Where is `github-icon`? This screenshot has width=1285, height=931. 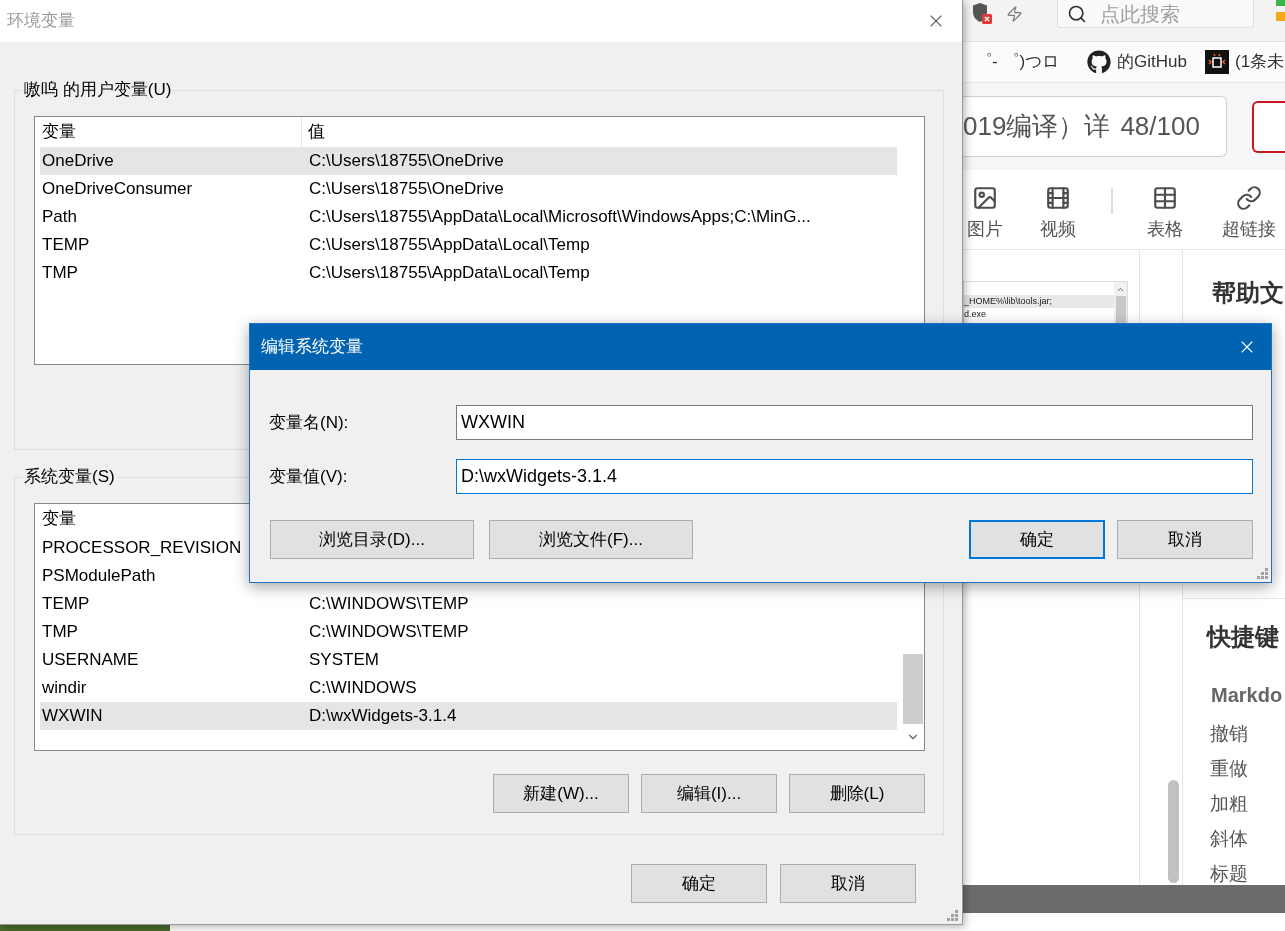 github-icon is located at coordinates (1099, 62).